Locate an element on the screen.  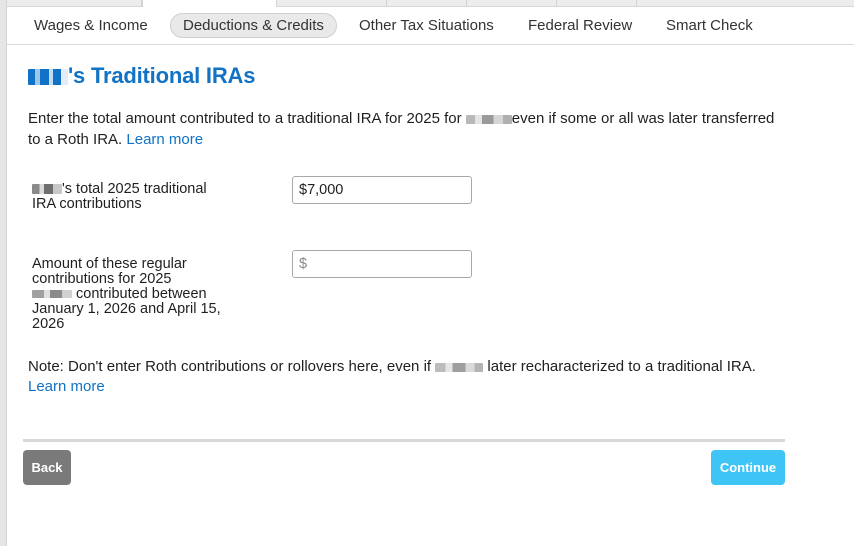
late-contributions-input is located at coordinates (382, 264).